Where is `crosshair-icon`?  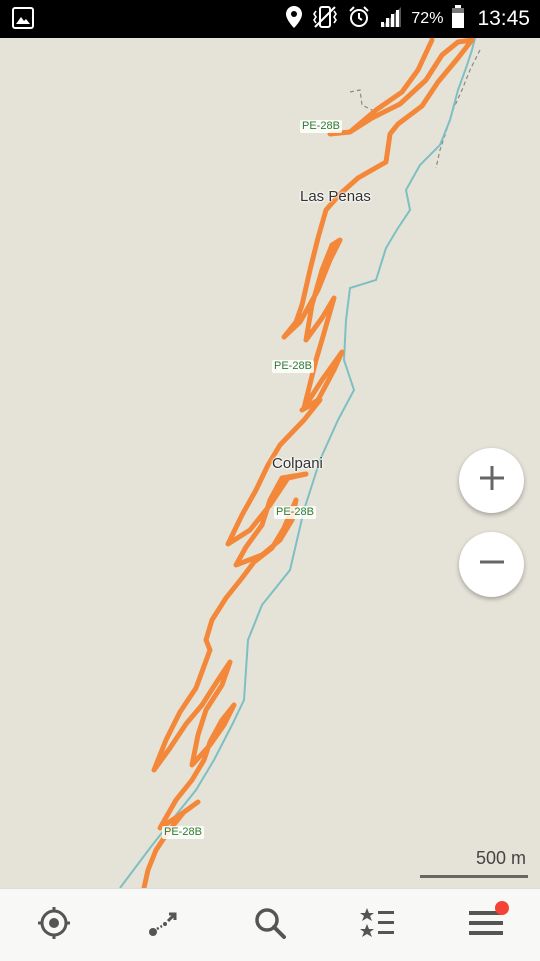
crosshair-icon is located at coordinates (54, 925).